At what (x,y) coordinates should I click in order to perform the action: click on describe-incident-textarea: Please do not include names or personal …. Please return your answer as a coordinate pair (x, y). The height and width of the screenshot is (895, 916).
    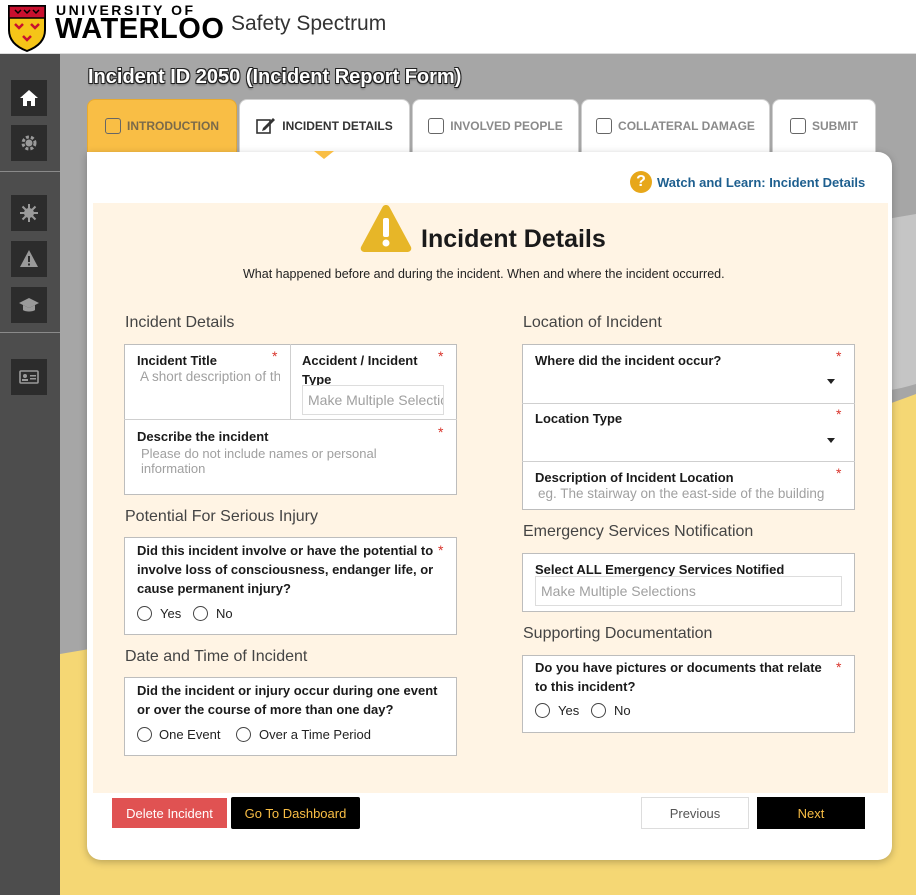
    Looking at the image, I should click on (288, 461).